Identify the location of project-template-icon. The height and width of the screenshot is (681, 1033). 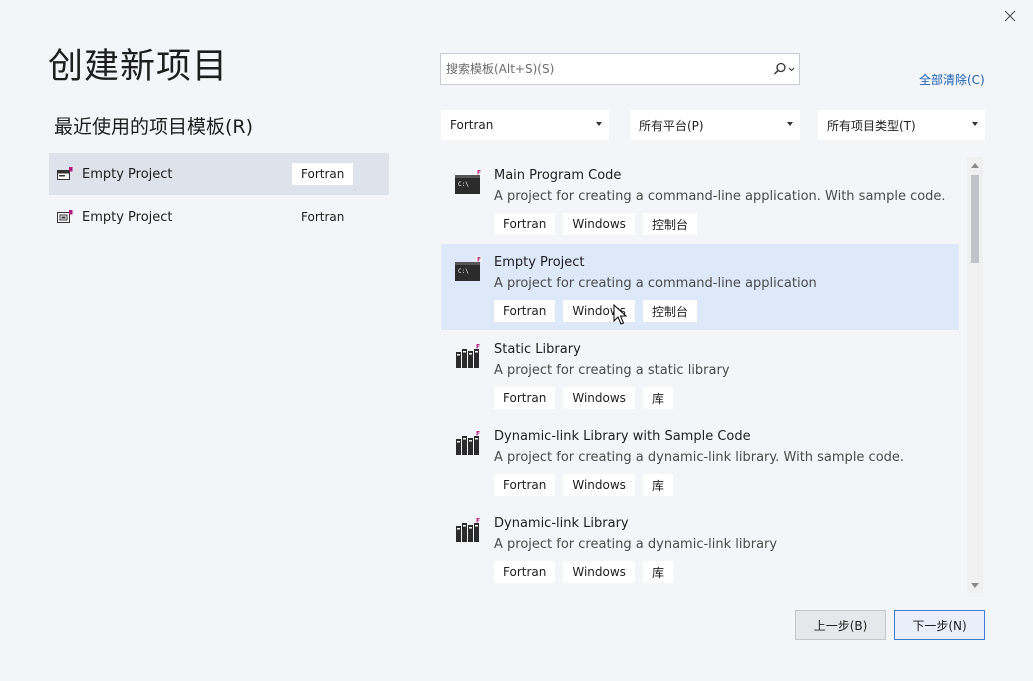
(65, 217).